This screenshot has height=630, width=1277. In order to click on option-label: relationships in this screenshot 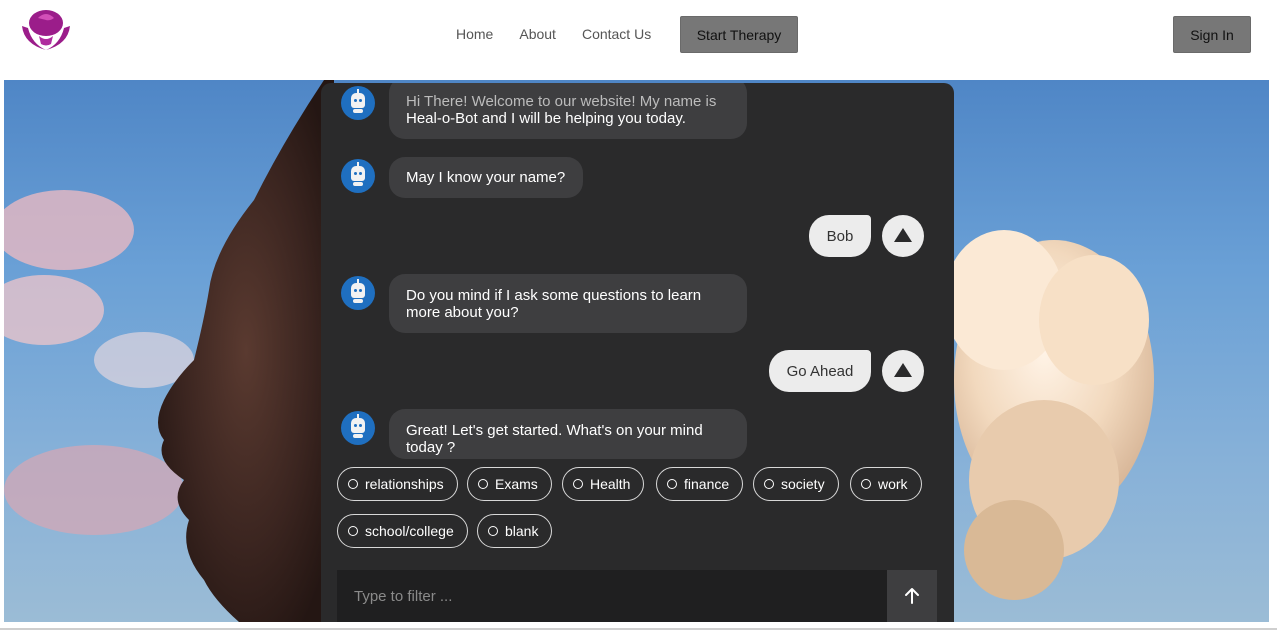, I will do `click(404, 484)`.